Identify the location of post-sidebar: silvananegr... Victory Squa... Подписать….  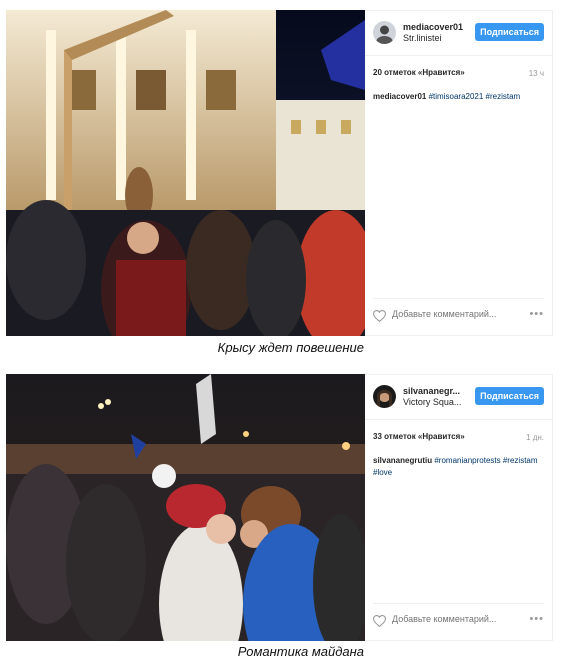
(459, 507).